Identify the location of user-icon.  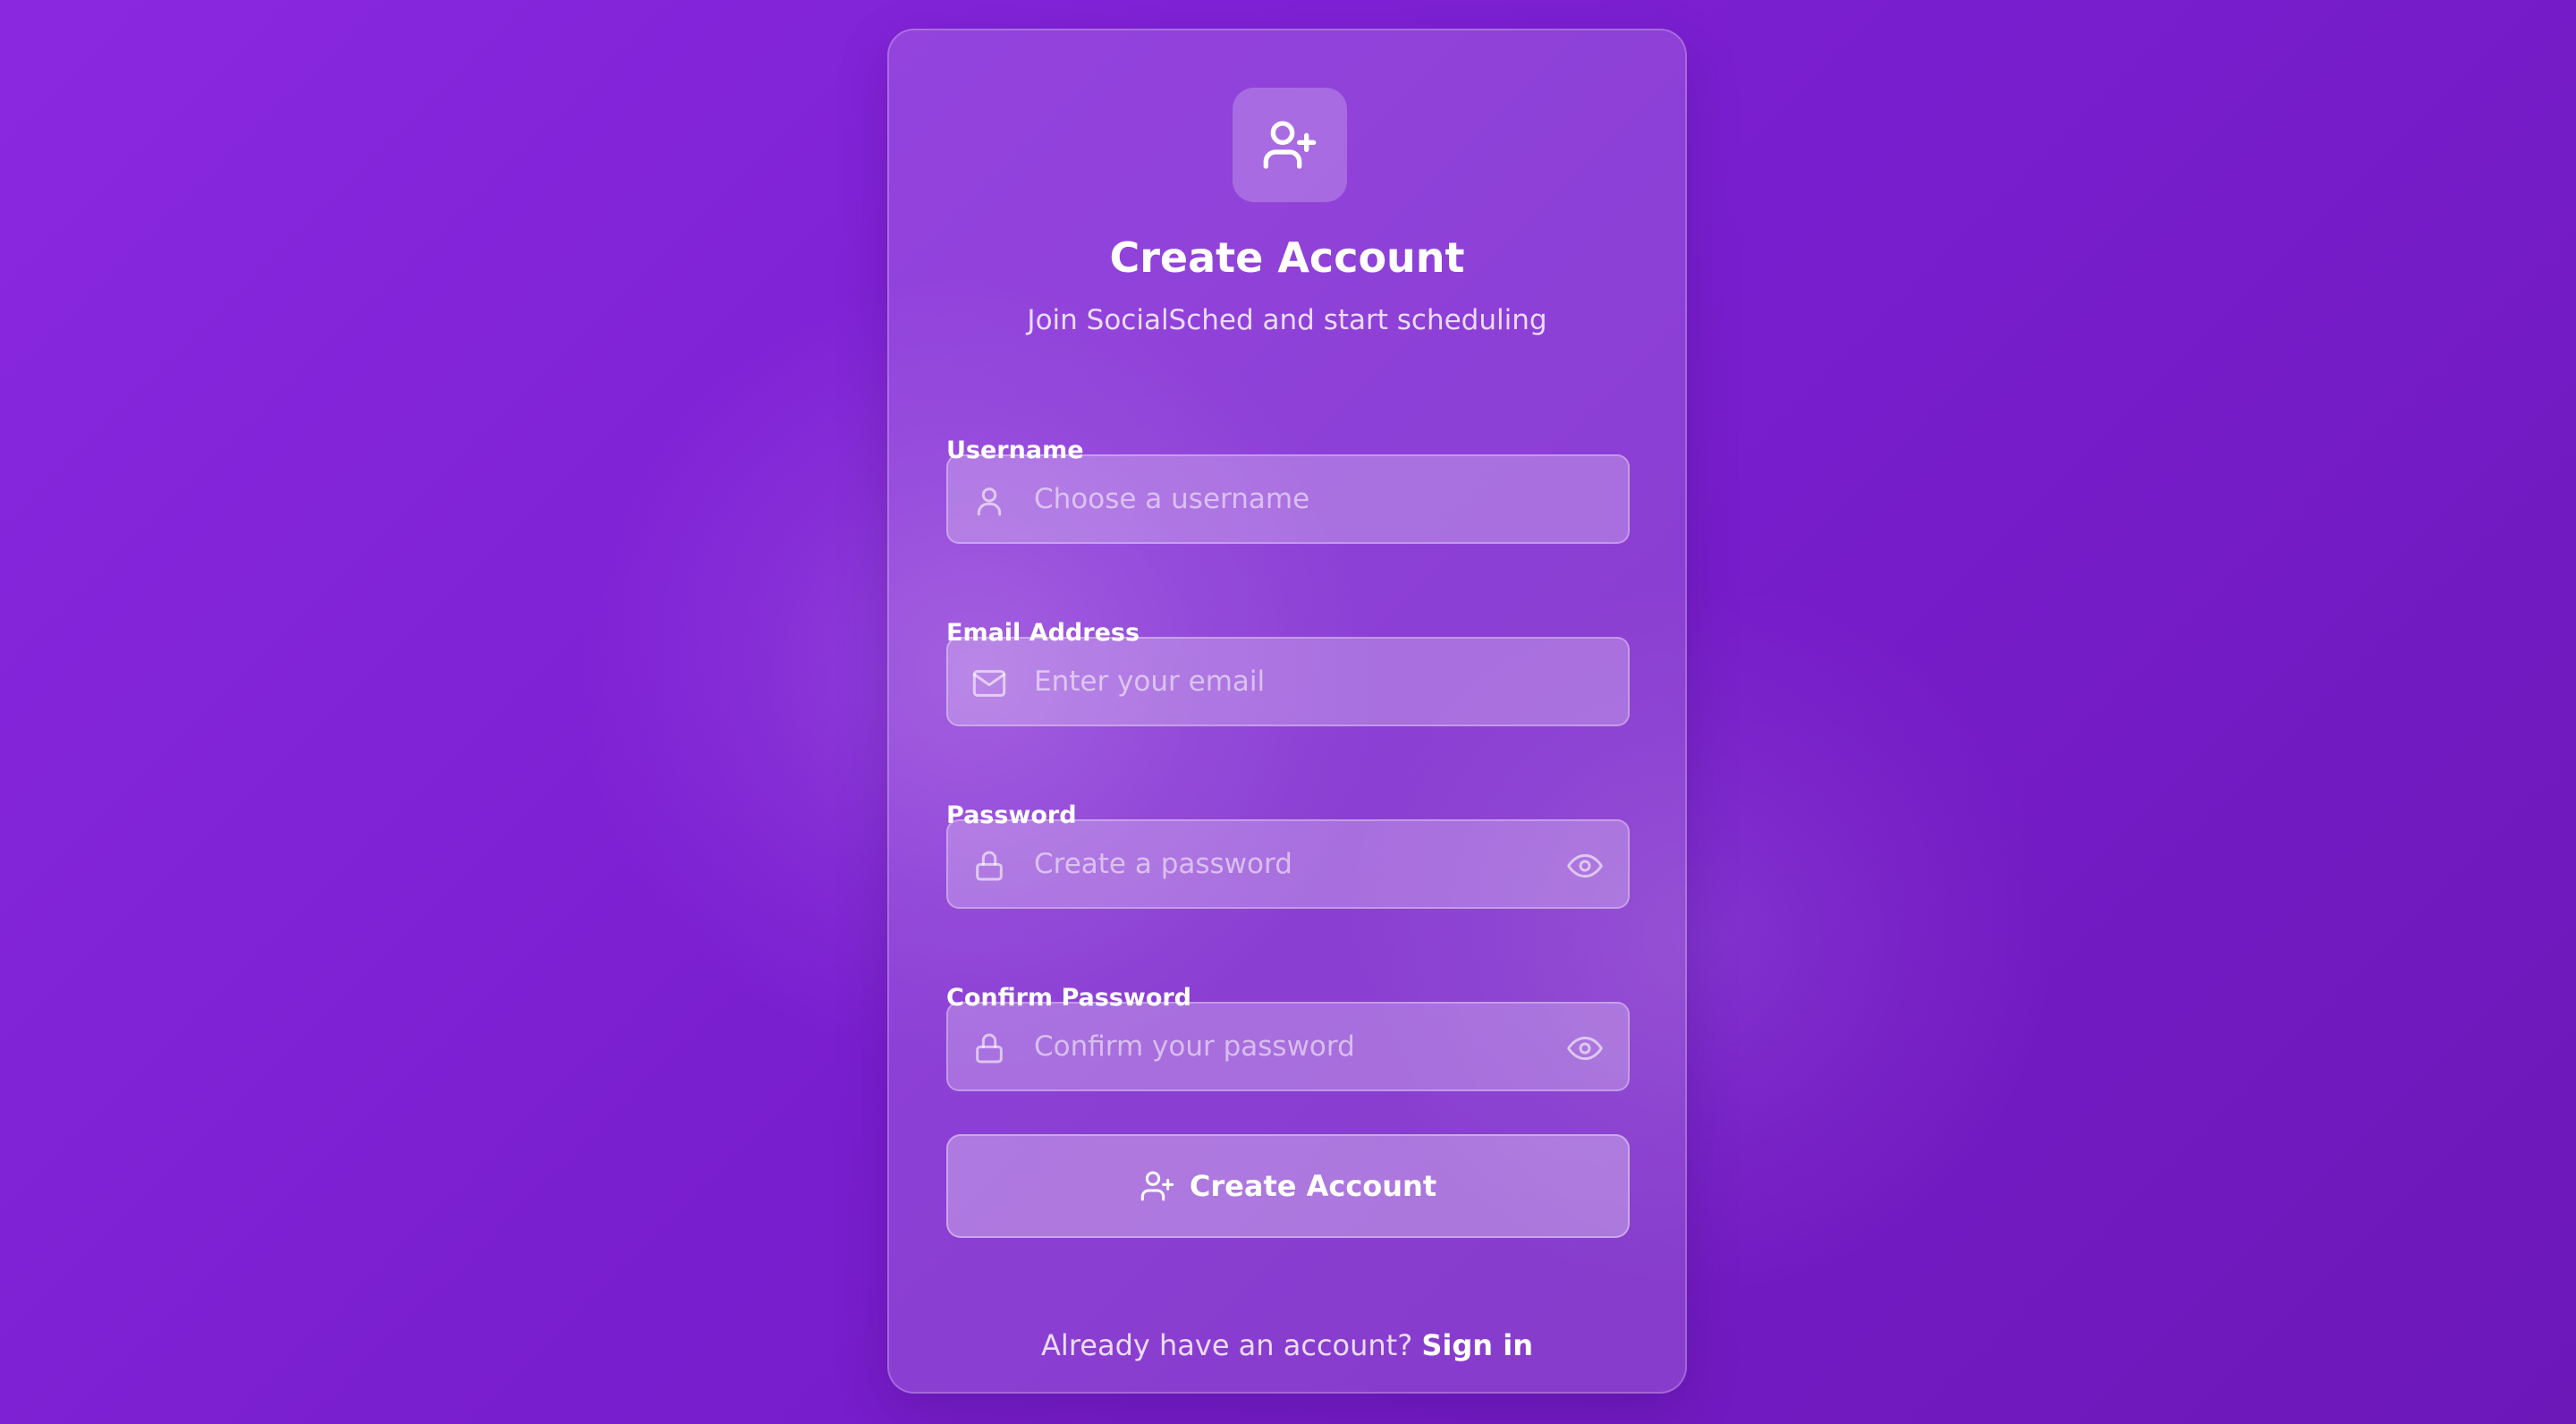
(989, 501).